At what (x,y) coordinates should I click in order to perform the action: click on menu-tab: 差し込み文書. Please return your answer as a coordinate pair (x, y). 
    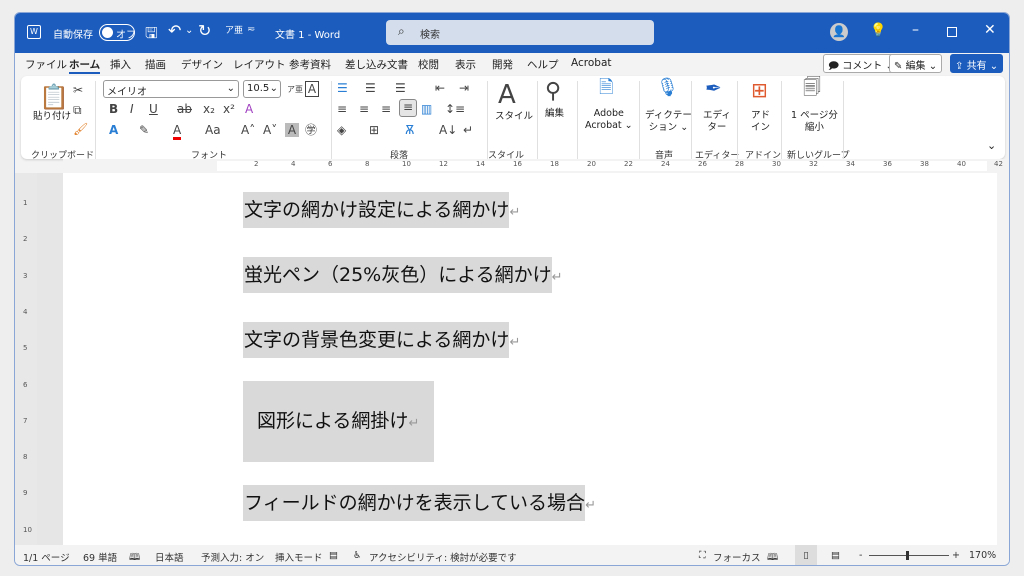
    Looking at the image, I should click on (376, 64).